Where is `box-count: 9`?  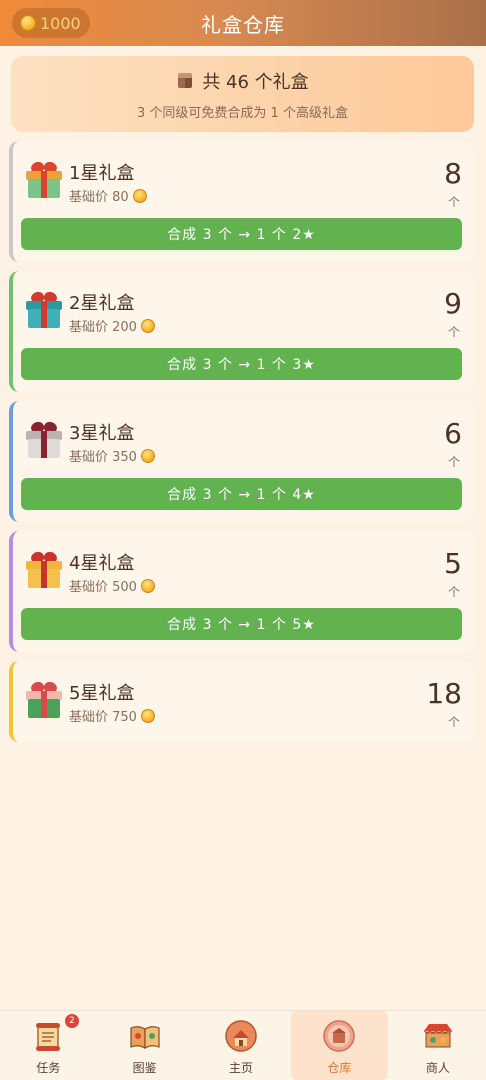
box-count: 9 is located at coordinates (453, 303).